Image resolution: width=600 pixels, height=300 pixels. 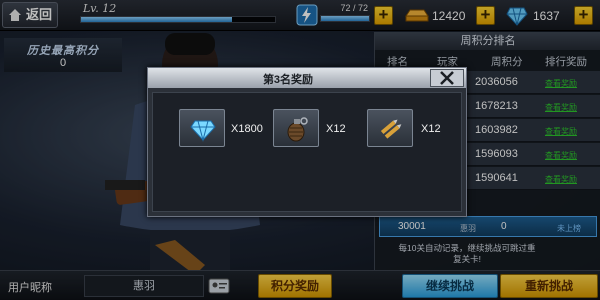 I want to click on ammo-icon, so click(x=391, y=129).